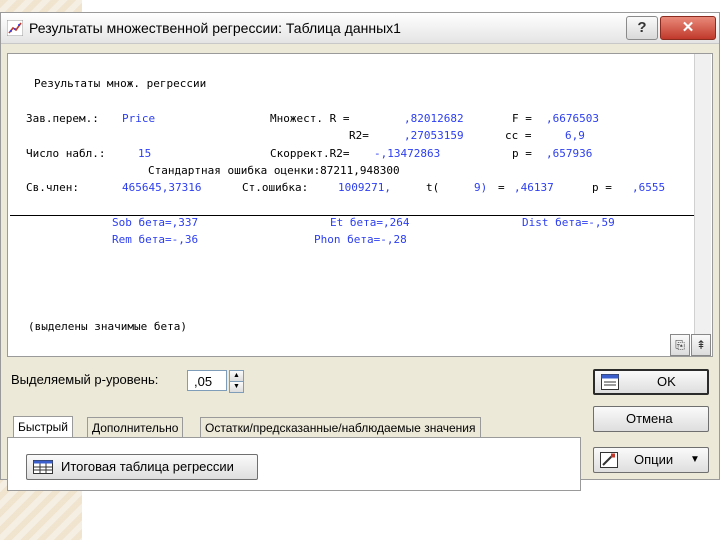 Image resolution: width=720 pixels, height=540 pixels. I want to click on f-label: F =, so click(522, 118).